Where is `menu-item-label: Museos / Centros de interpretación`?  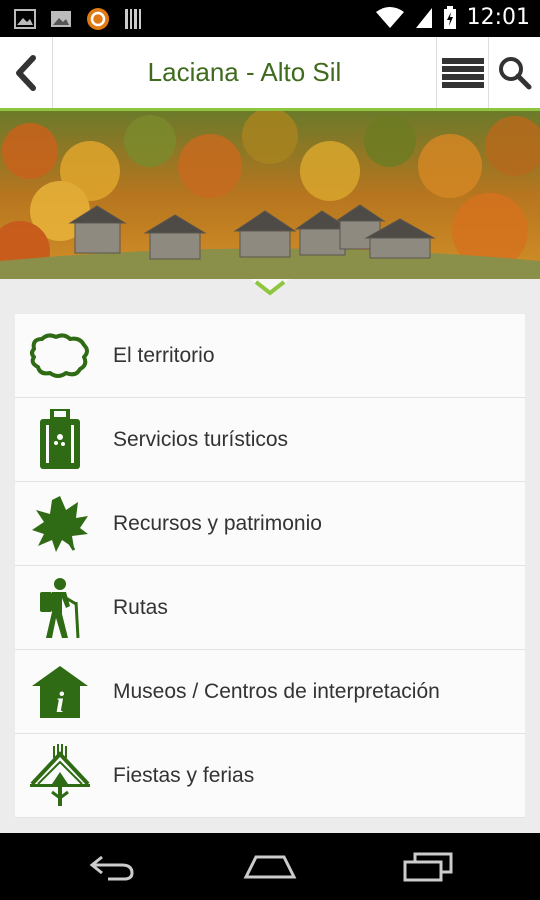 menu-item-label: Museos / Centros de interpretación is located at coordinates (276, 691).